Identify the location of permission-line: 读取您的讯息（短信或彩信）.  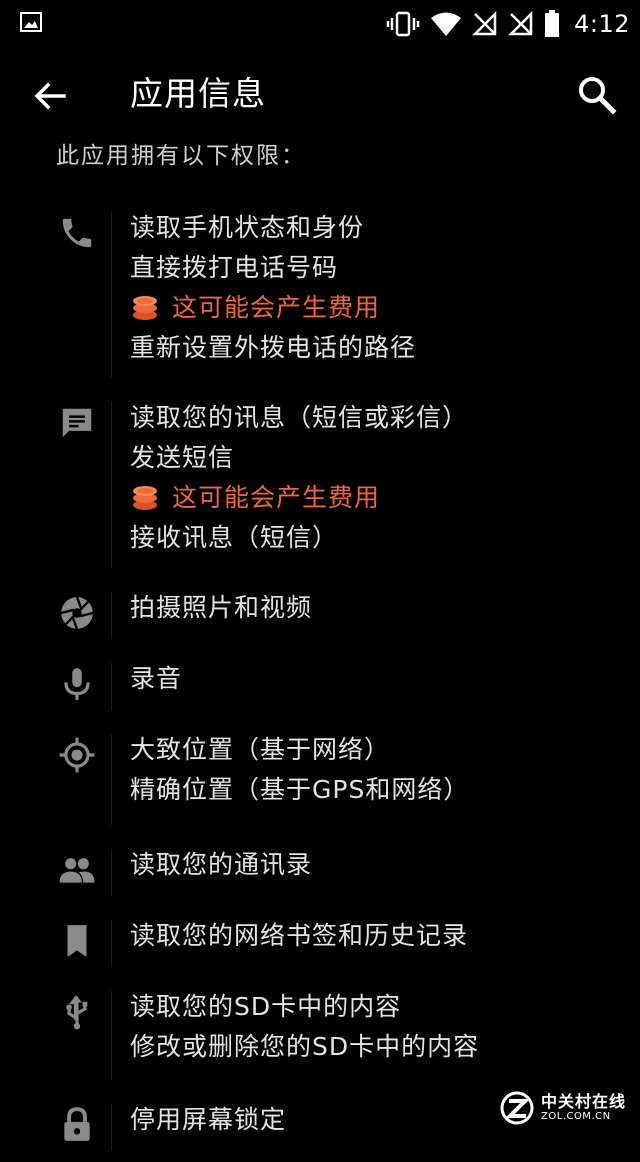
(299, 417).